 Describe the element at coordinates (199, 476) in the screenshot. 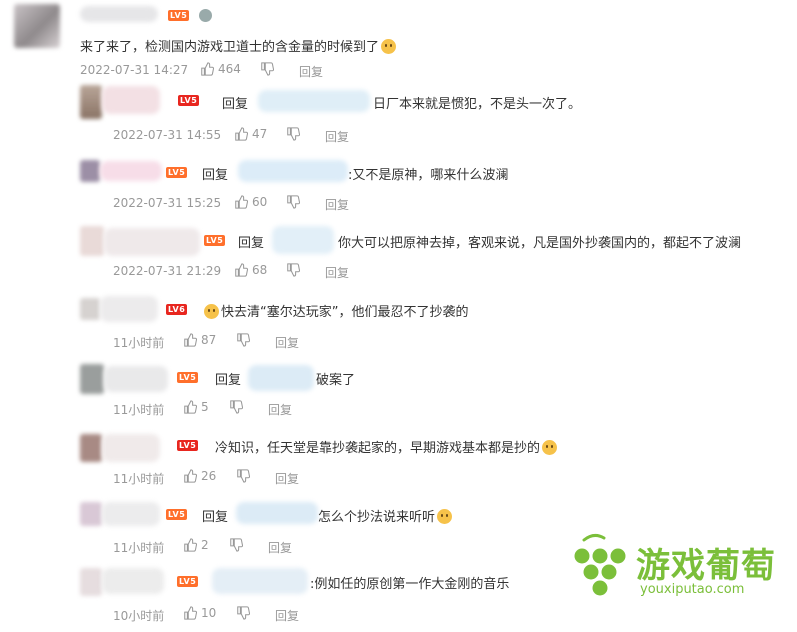

I see `like-button: 26` at that location.